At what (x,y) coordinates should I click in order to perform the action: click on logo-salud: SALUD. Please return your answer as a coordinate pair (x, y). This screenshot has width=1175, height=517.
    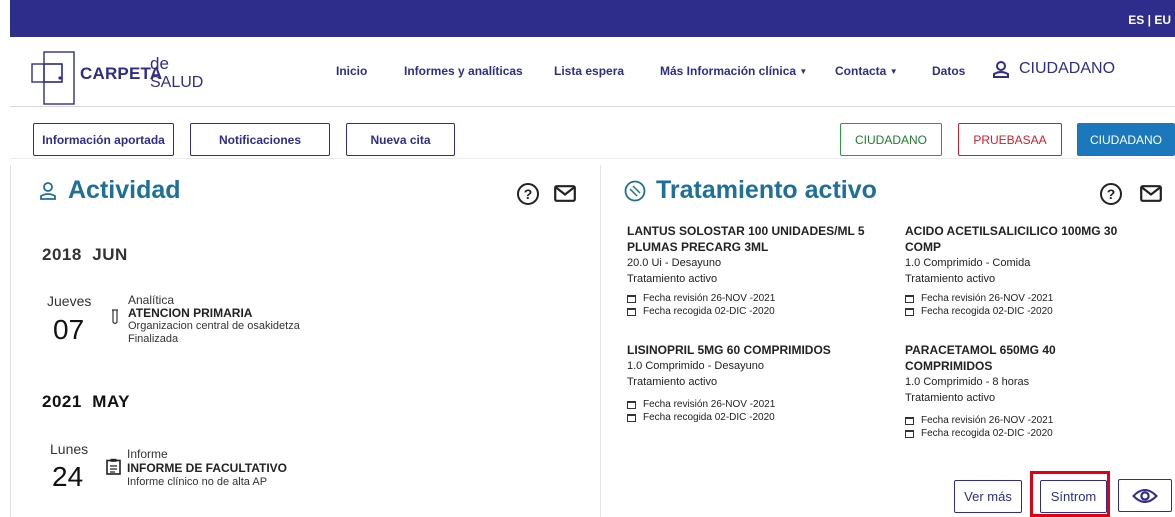
    Looking at the image, I should click on (177, 82).